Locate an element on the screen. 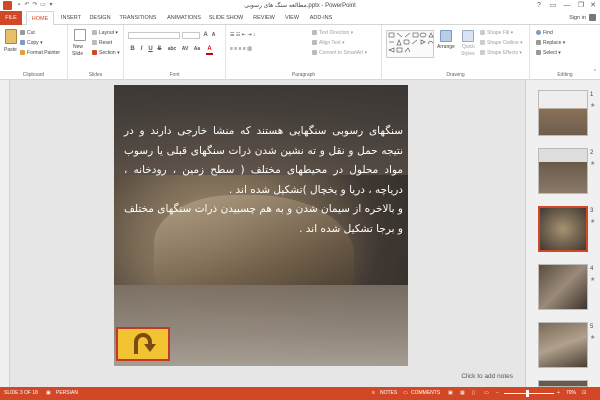  replace-label: Replace is located at coordinates (552, 43).